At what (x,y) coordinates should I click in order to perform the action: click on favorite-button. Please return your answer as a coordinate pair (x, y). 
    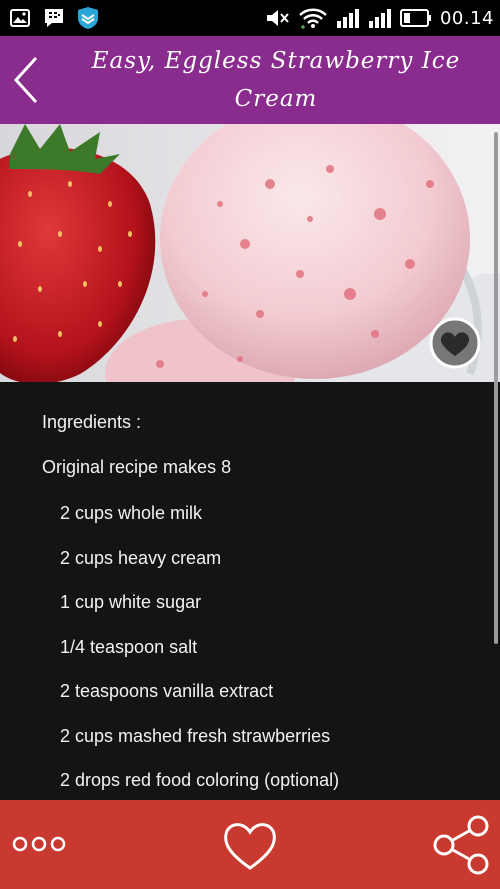
    Looking at the image, I should click on (455, 343).